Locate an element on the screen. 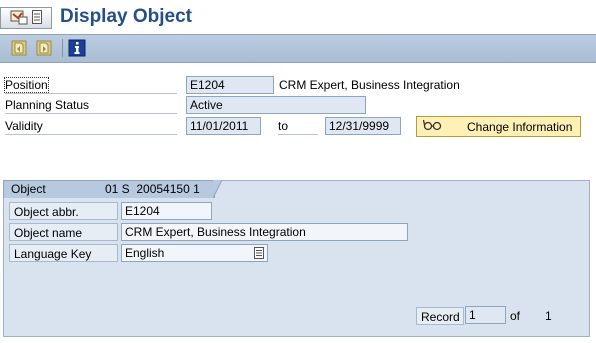  validity-label: Validity is located at coordinates (91, 126).